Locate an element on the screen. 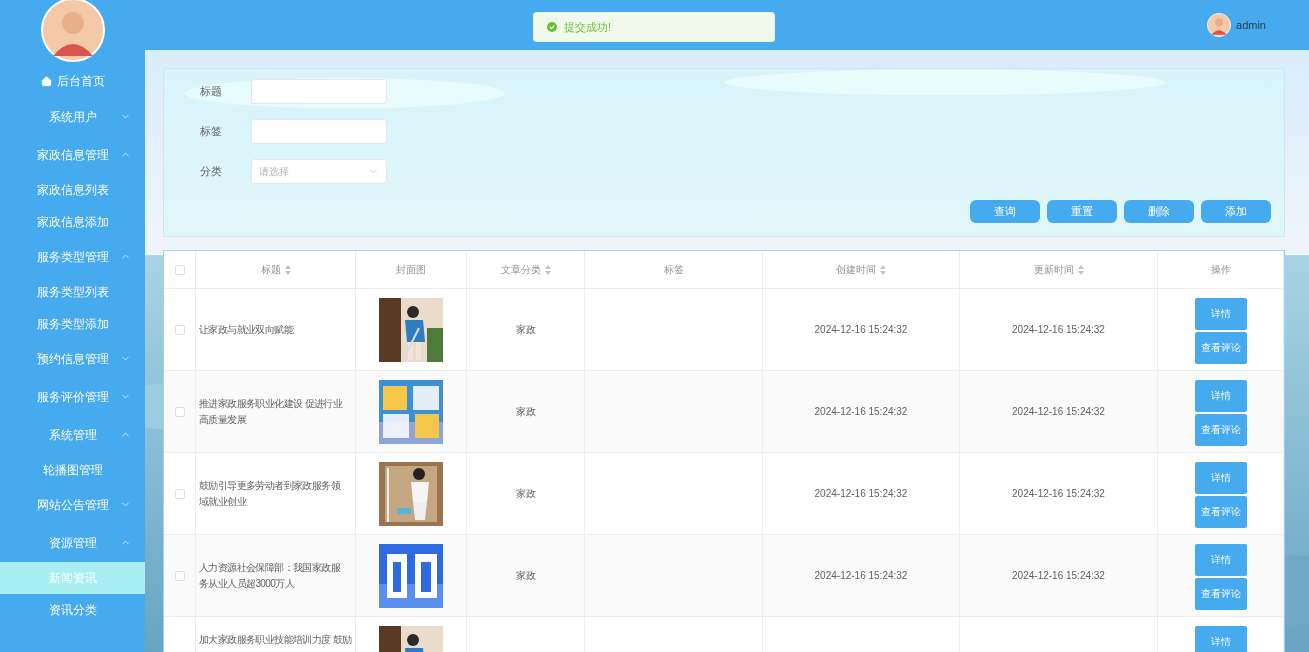 The width and height of the screenshot is (1309, 652). menu-item: 资讯分类 is located at coordinates (72, 610).